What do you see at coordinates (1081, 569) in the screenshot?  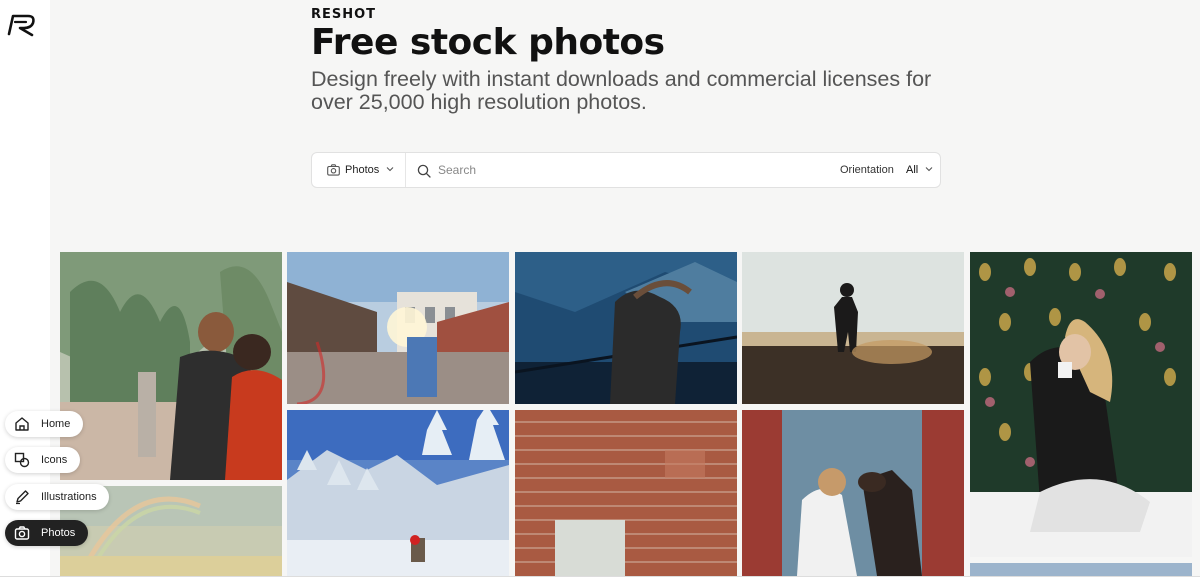 I see `photo-card-partial` at bounding box center [1081, 569].